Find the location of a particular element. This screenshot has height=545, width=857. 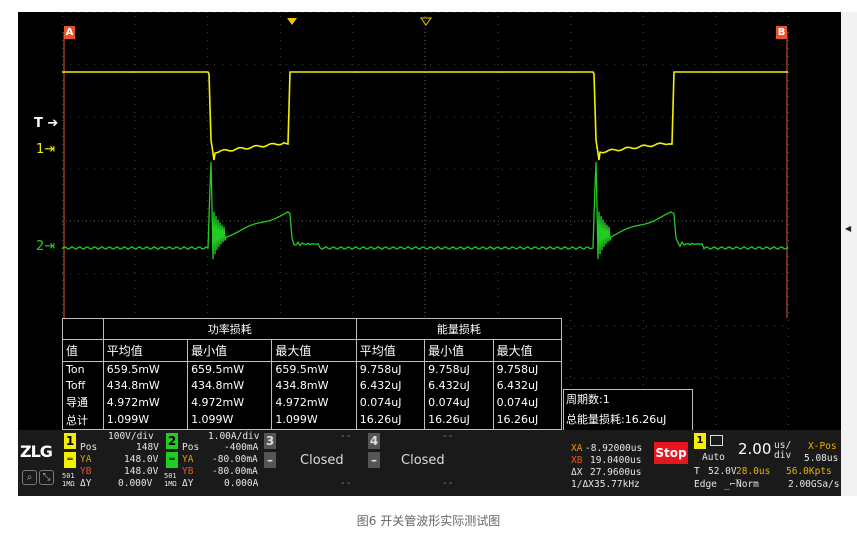

ch3-number: 3 is located at coordinates (270, 441).